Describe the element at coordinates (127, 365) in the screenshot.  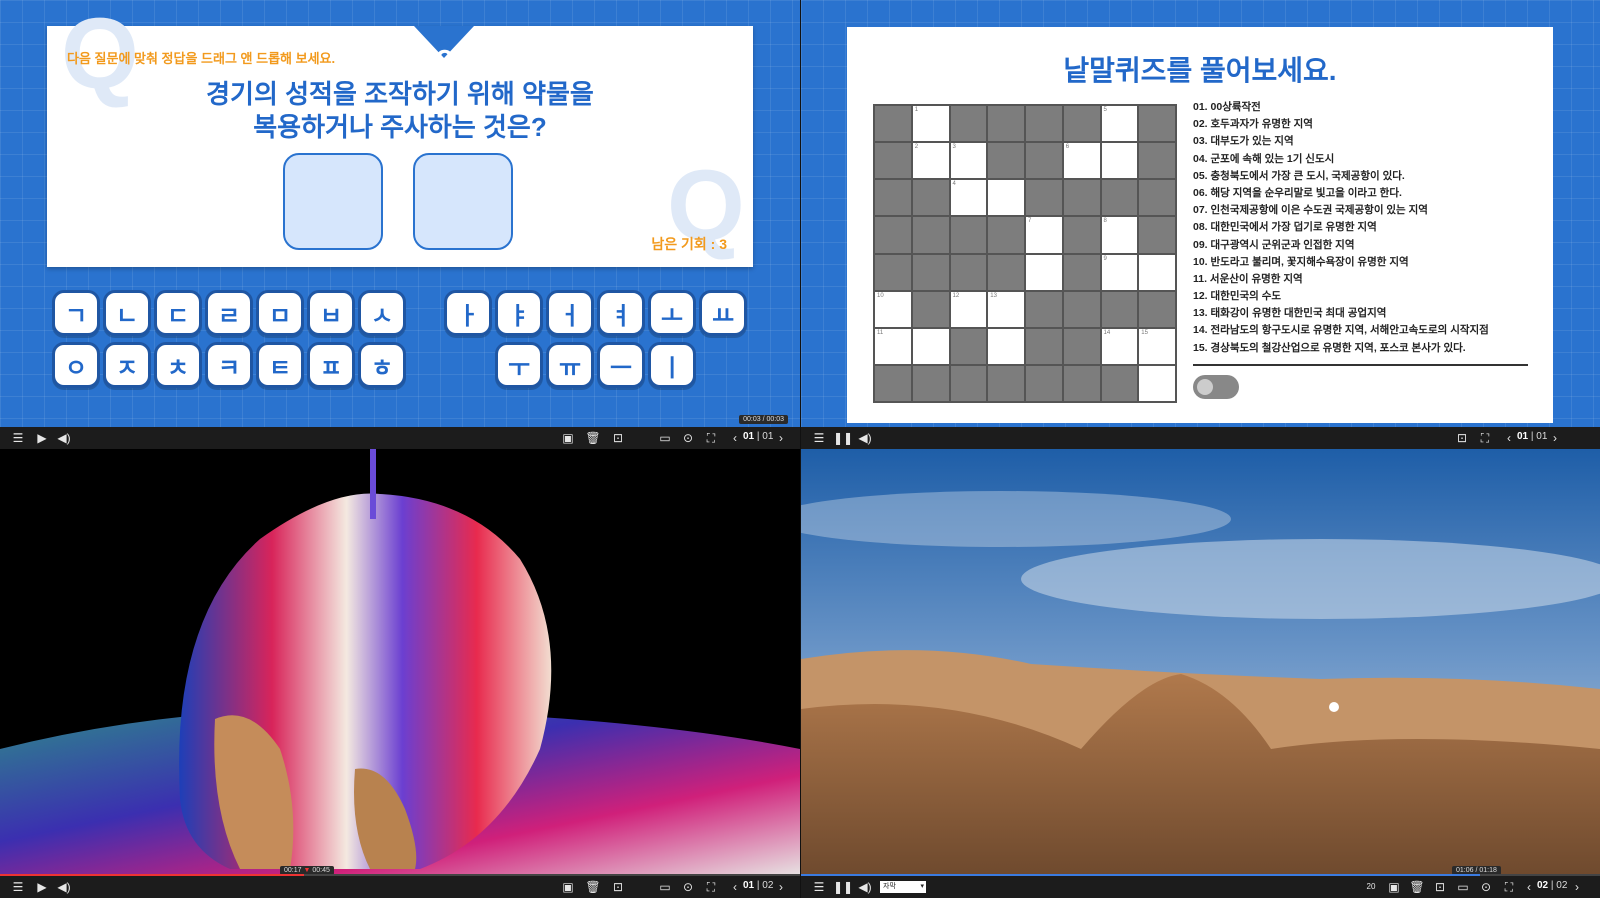
I see `letter-key: ㅈ` at that location.